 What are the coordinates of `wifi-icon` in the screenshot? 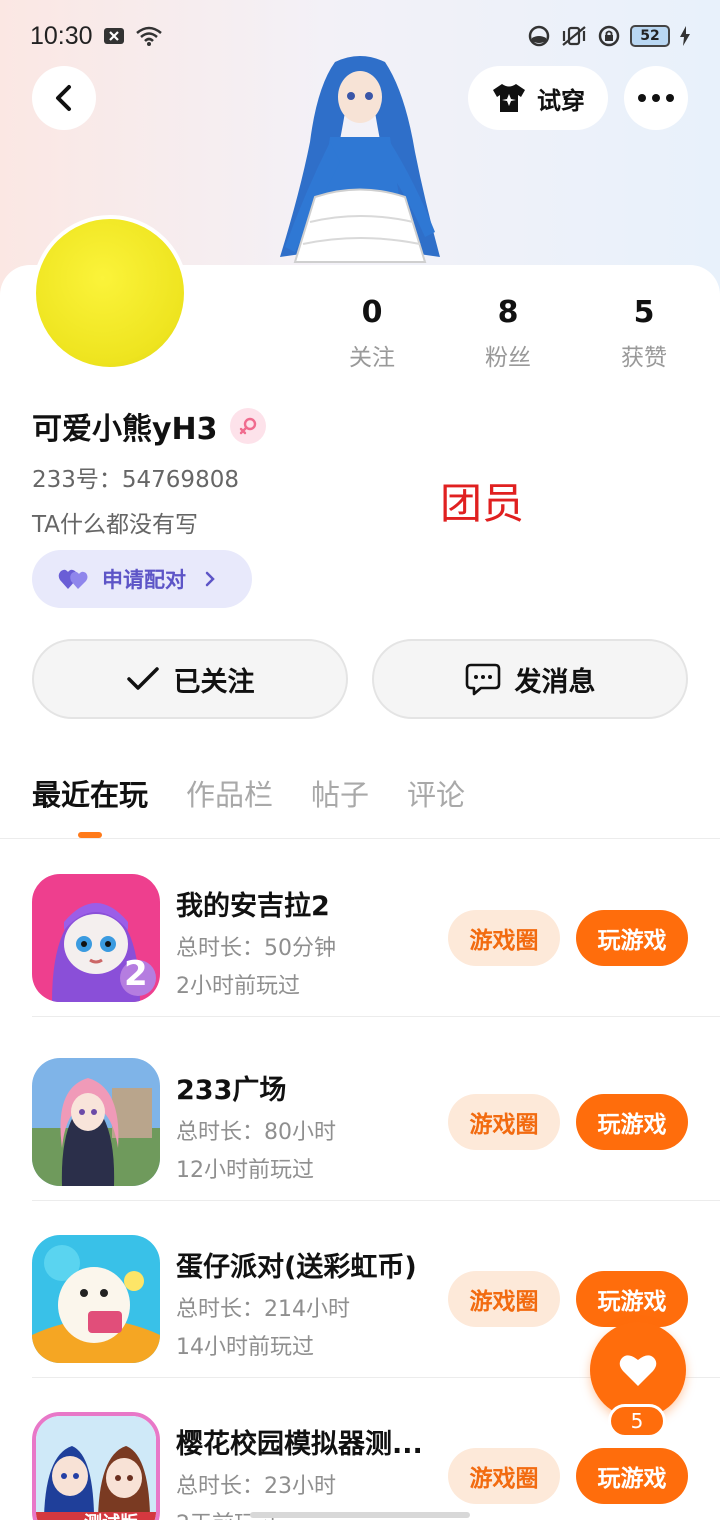 It's located at (149, 36).